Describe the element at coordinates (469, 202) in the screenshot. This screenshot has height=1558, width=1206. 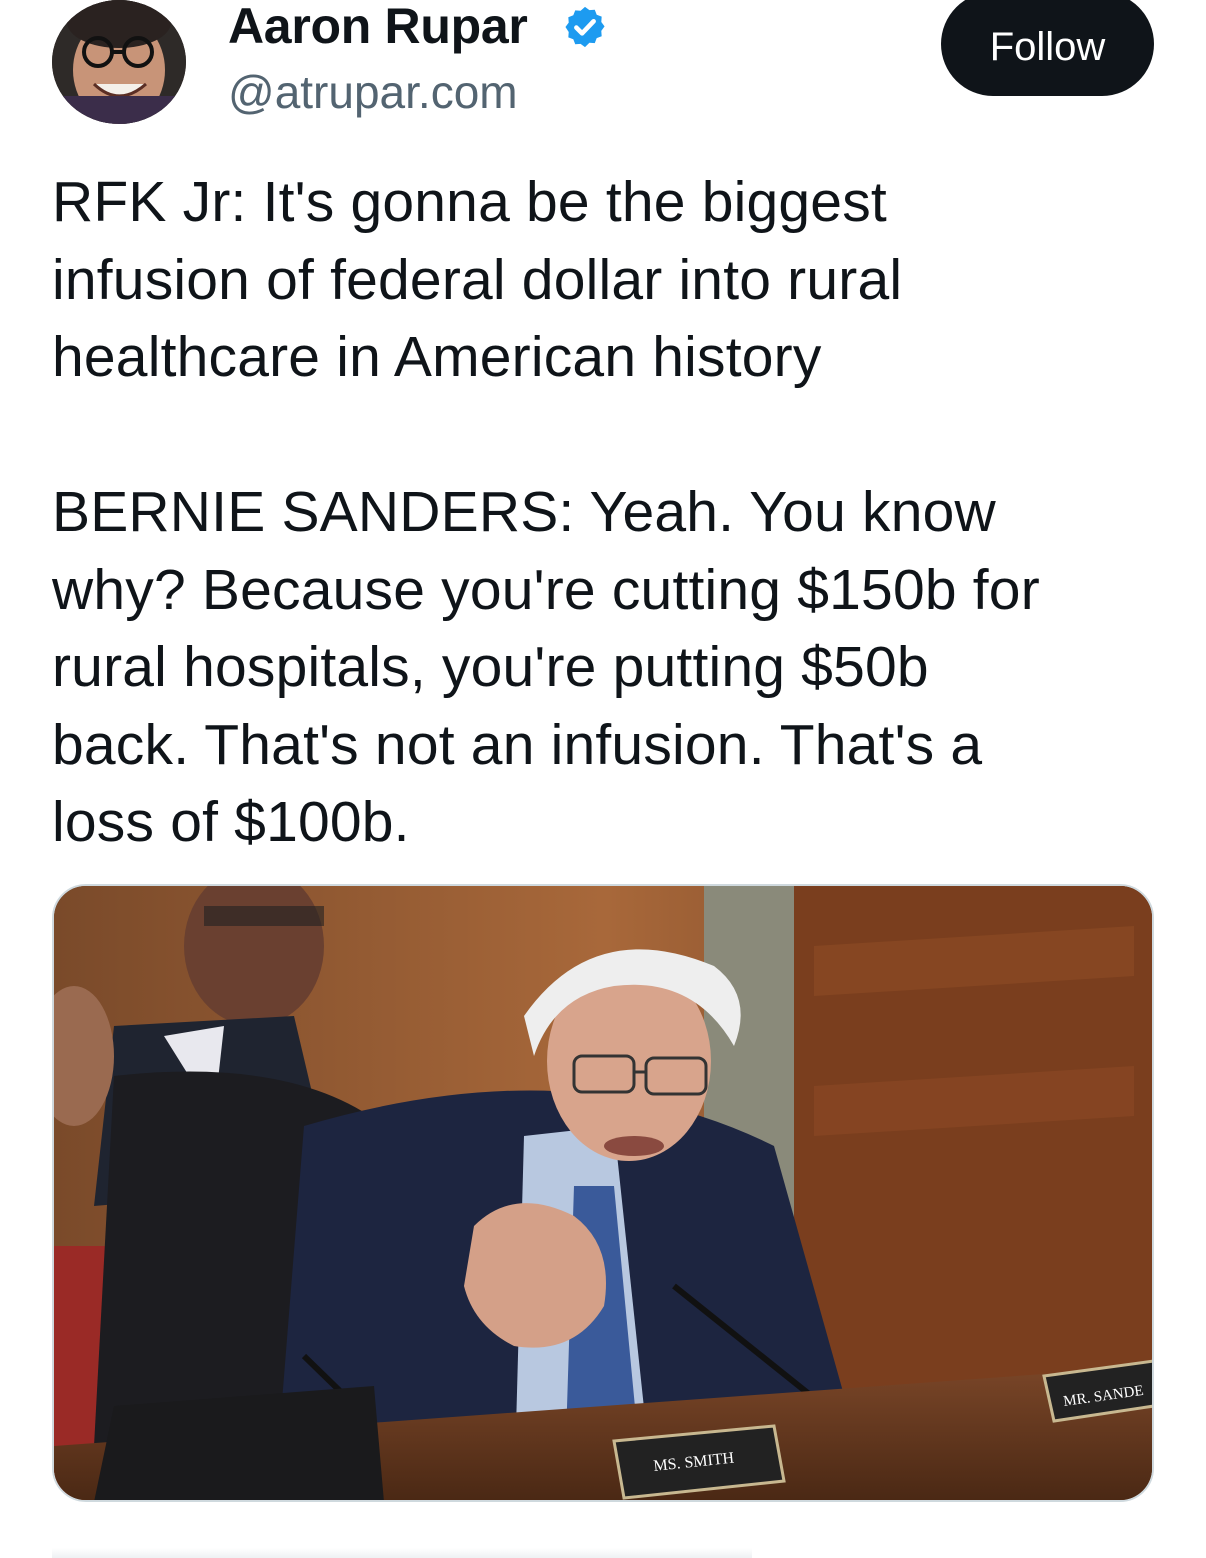
I see `tweet-text-line: RFK Jr: It's gonna be the biggest` at that location.